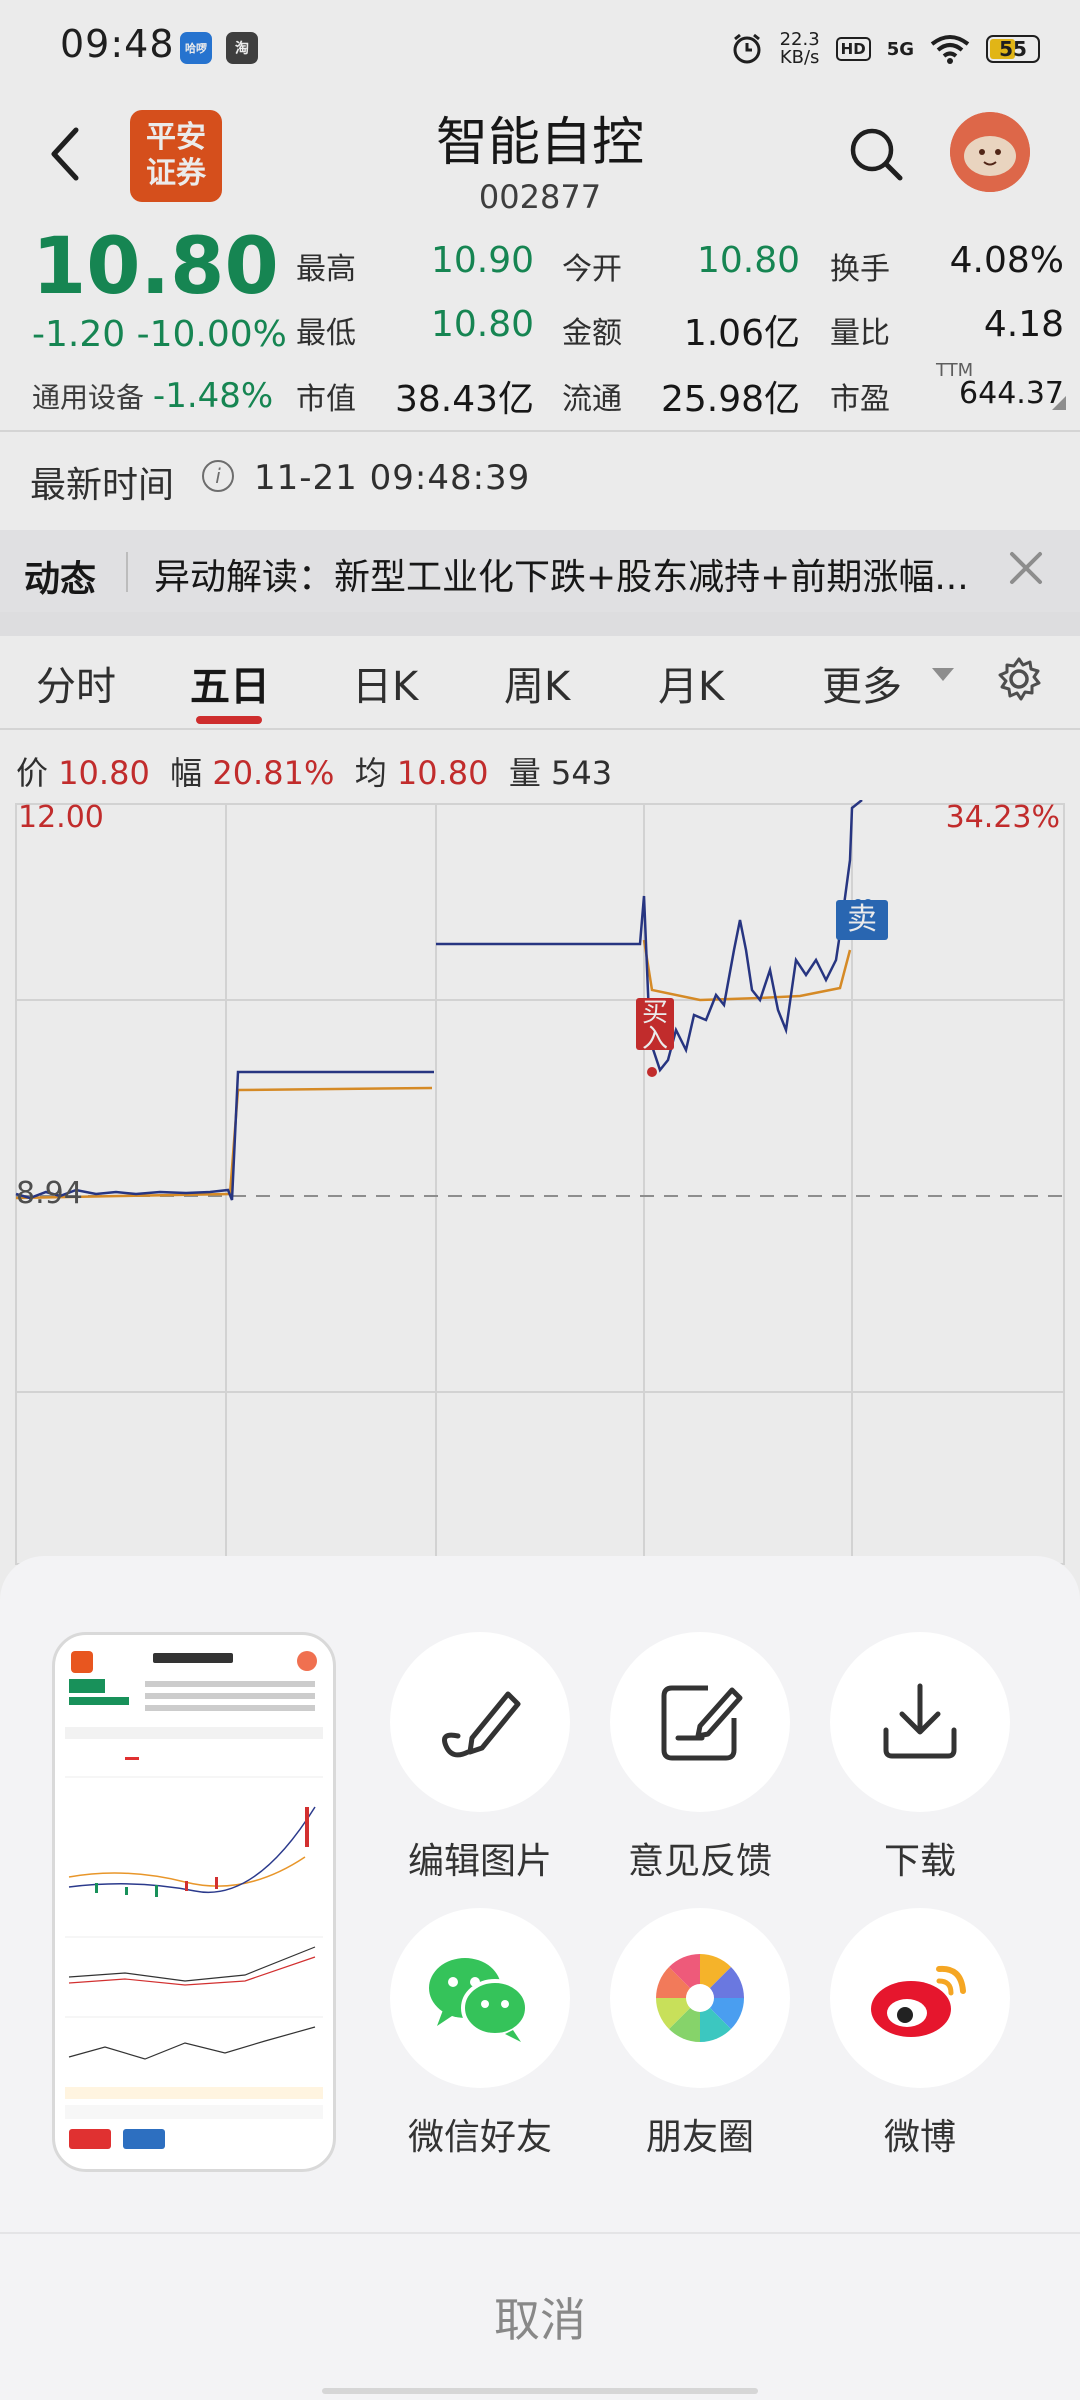  I want to click on moments-button, so click(700, 1998).